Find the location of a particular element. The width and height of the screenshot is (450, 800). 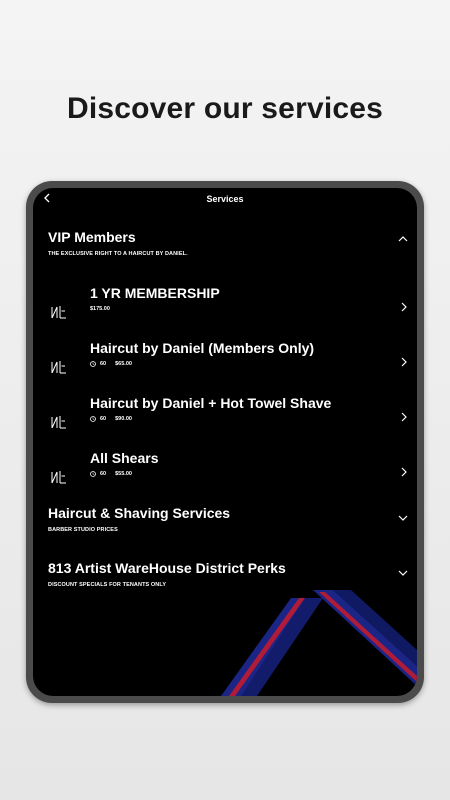

service-price: $65.00 is located at coordinates (123, 364).